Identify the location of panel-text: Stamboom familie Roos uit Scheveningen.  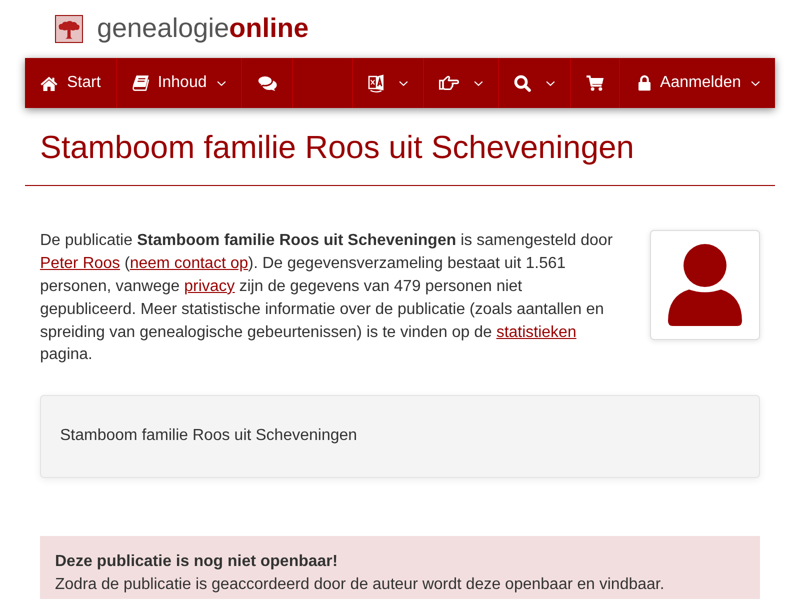
(209, 435).